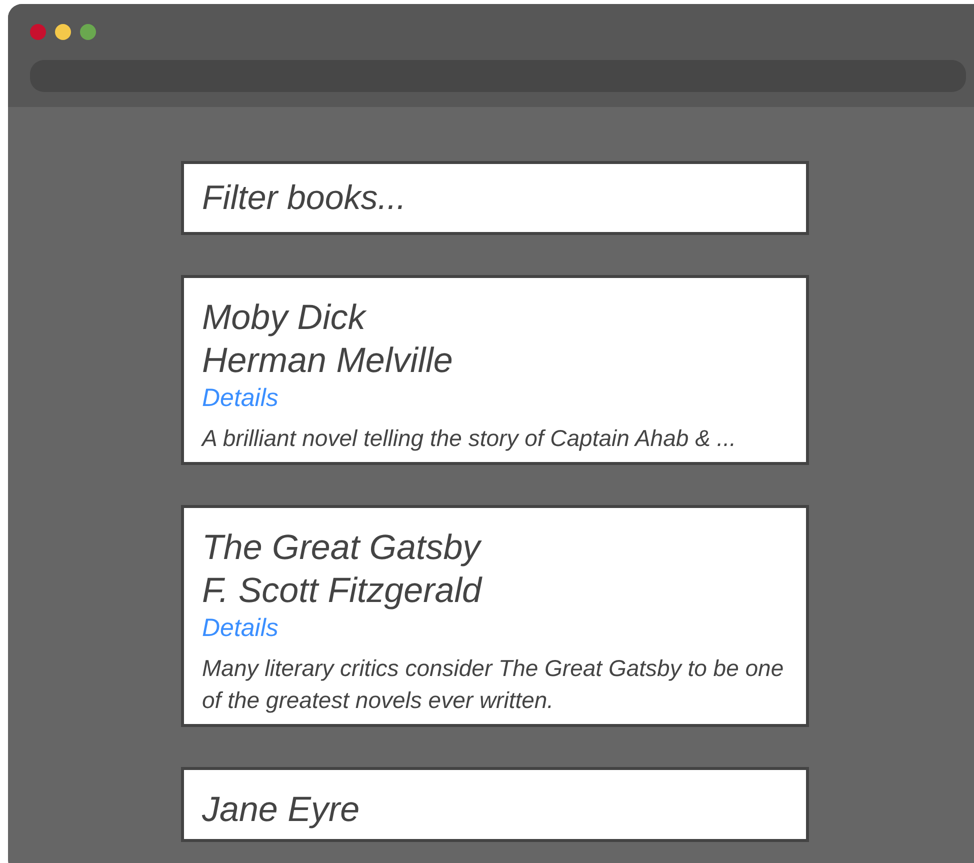  What do you see at coordinates (63, 32) in the screenshot?
I see `minimize-icon` at bounding box center [63, 32].